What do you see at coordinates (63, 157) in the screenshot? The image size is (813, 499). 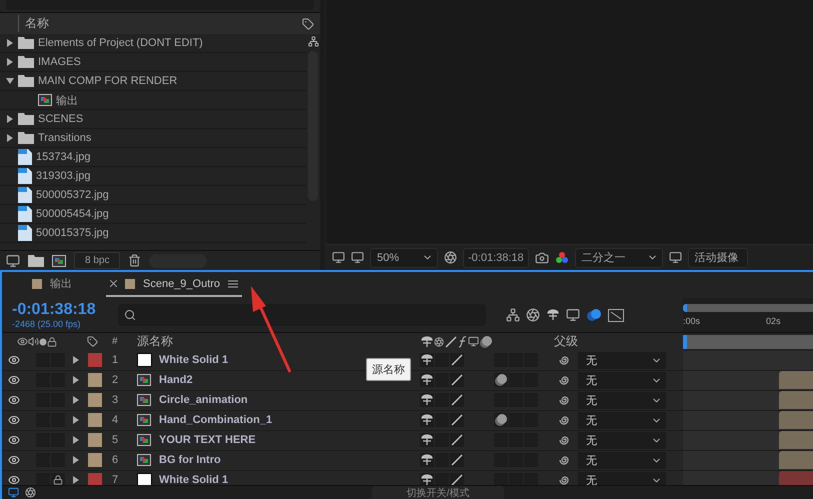 I see `project-item-name: 153734.jpg` at bounding box center [63, 157].